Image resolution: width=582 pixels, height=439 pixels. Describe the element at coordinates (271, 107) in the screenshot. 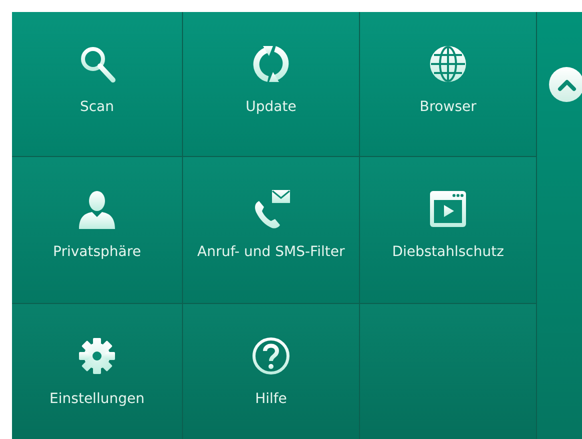

I see `tile-label: Update` at that location.